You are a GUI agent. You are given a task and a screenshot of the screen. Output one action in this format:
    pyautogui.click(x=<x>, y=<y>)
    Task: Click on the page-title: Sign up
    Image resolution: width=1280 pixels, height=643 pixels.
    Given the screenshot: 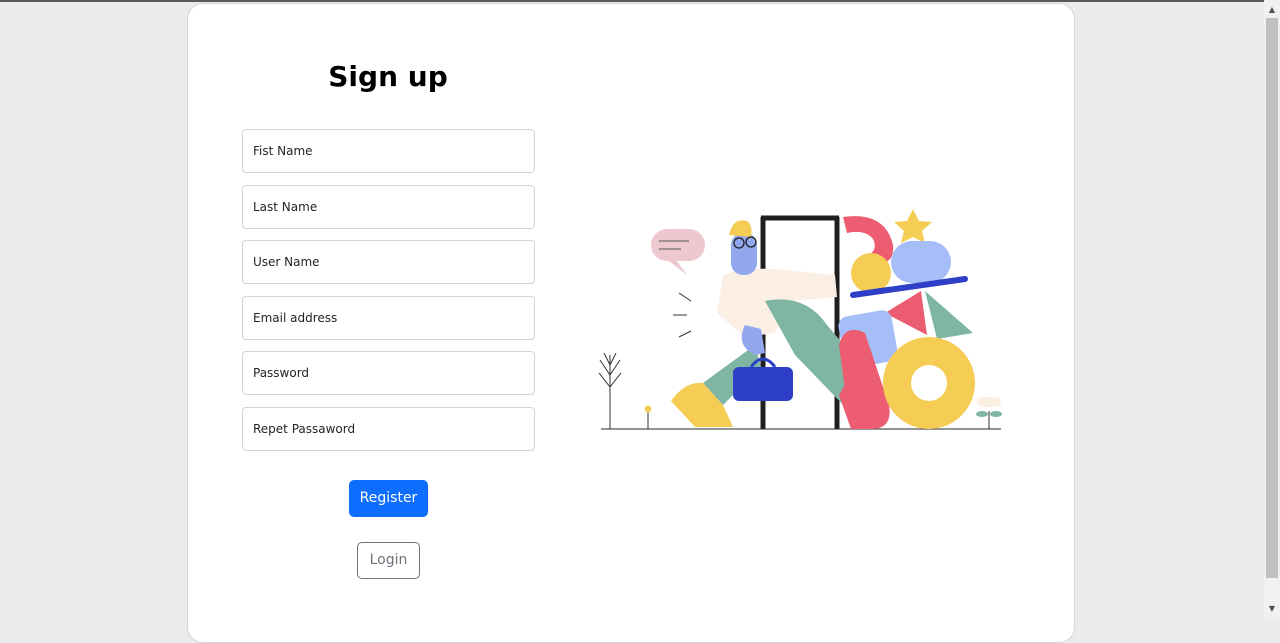 What is the action you would take?
    pyautogui.click(x=388, y=76)
    